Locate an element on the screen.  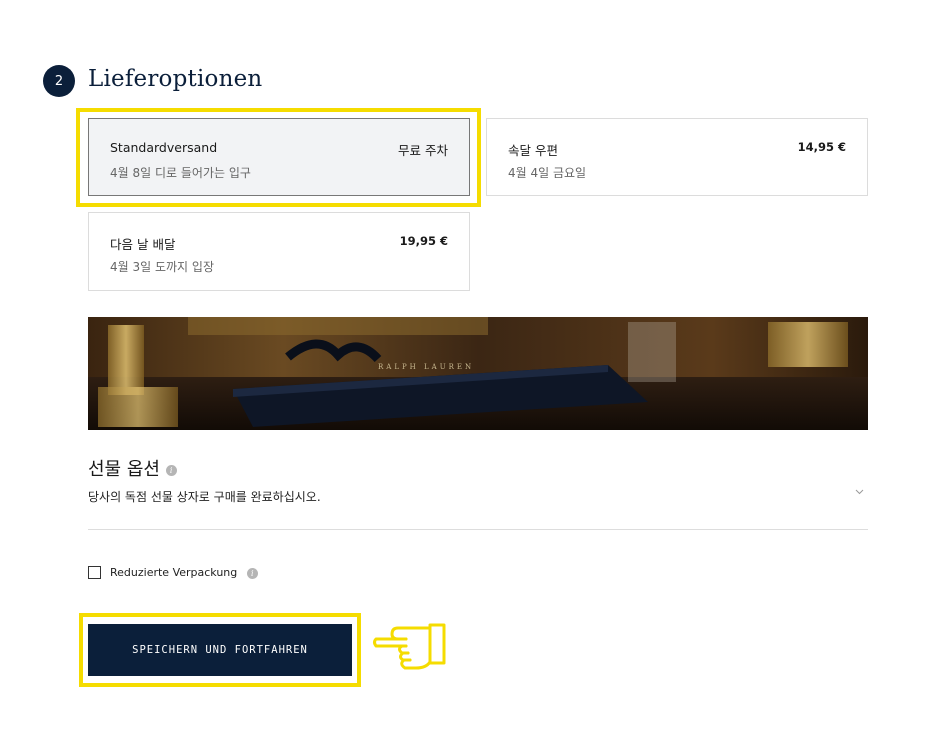
shipping-option-price: 무료 주차 is located at coordinates (423, 150).